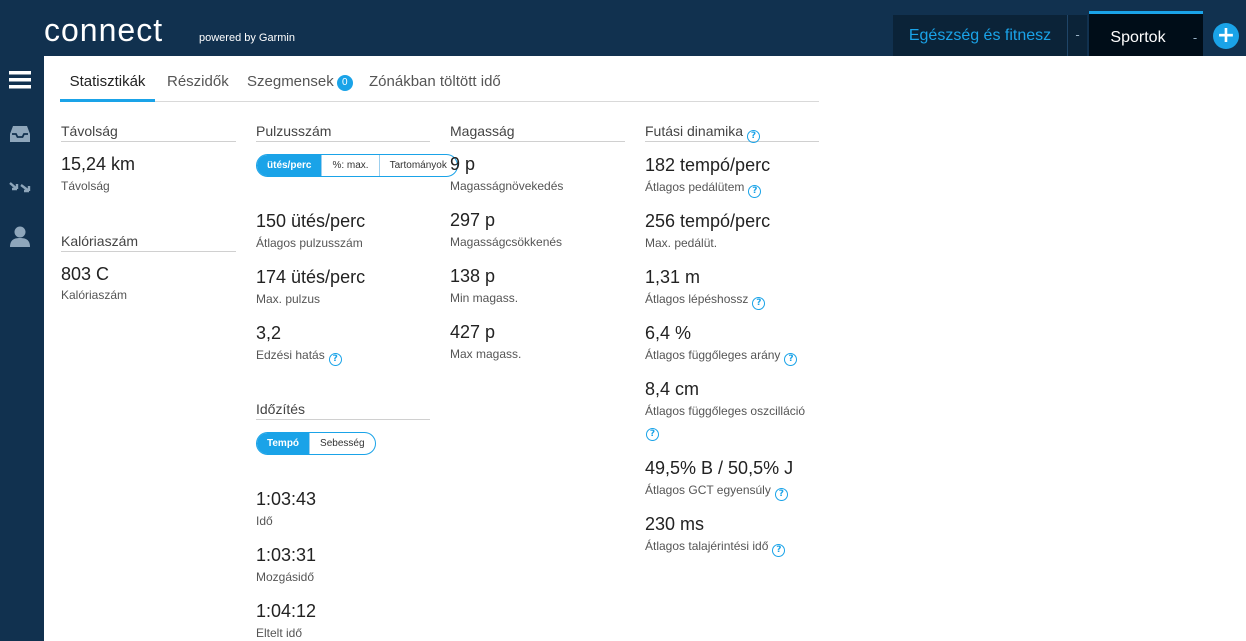 The height and width of the screenshot is (641, 1246). I want to click on stride-length-value: 1,31 m, so click(673, 277).